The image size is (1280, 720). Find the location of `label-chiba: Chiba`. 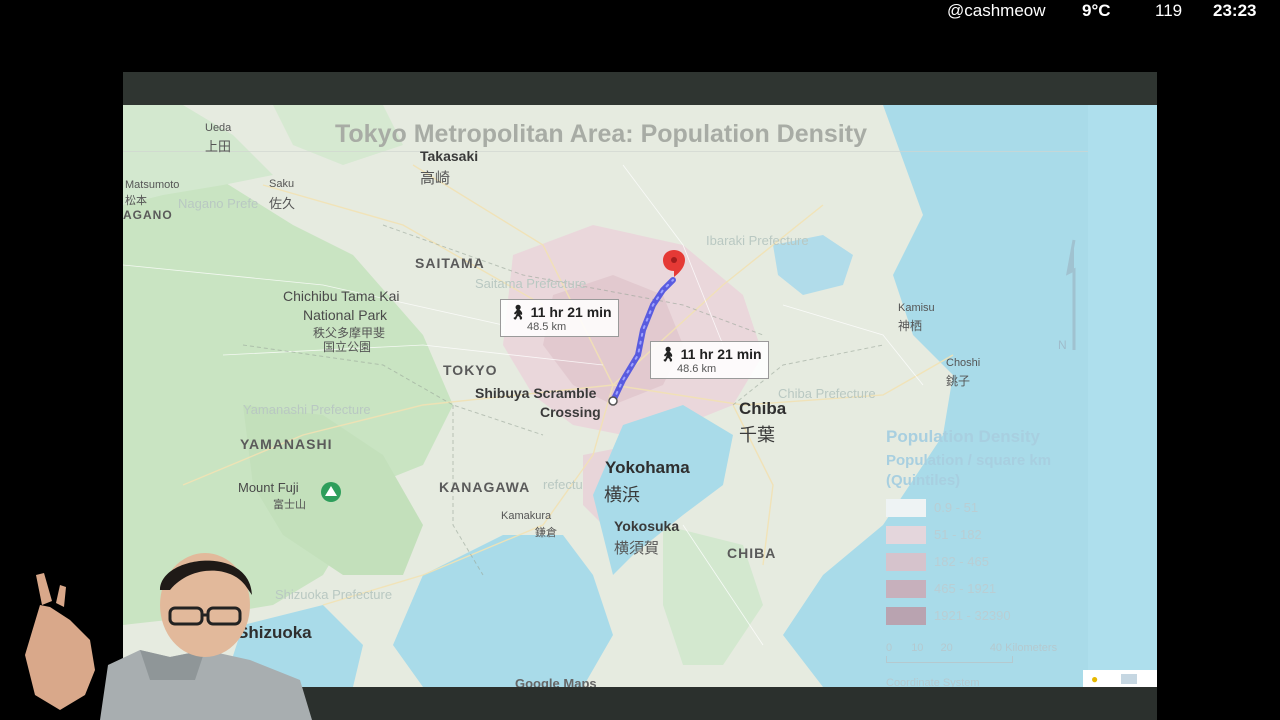

label-chiba: Chiba is located at coordinates (763, 408).